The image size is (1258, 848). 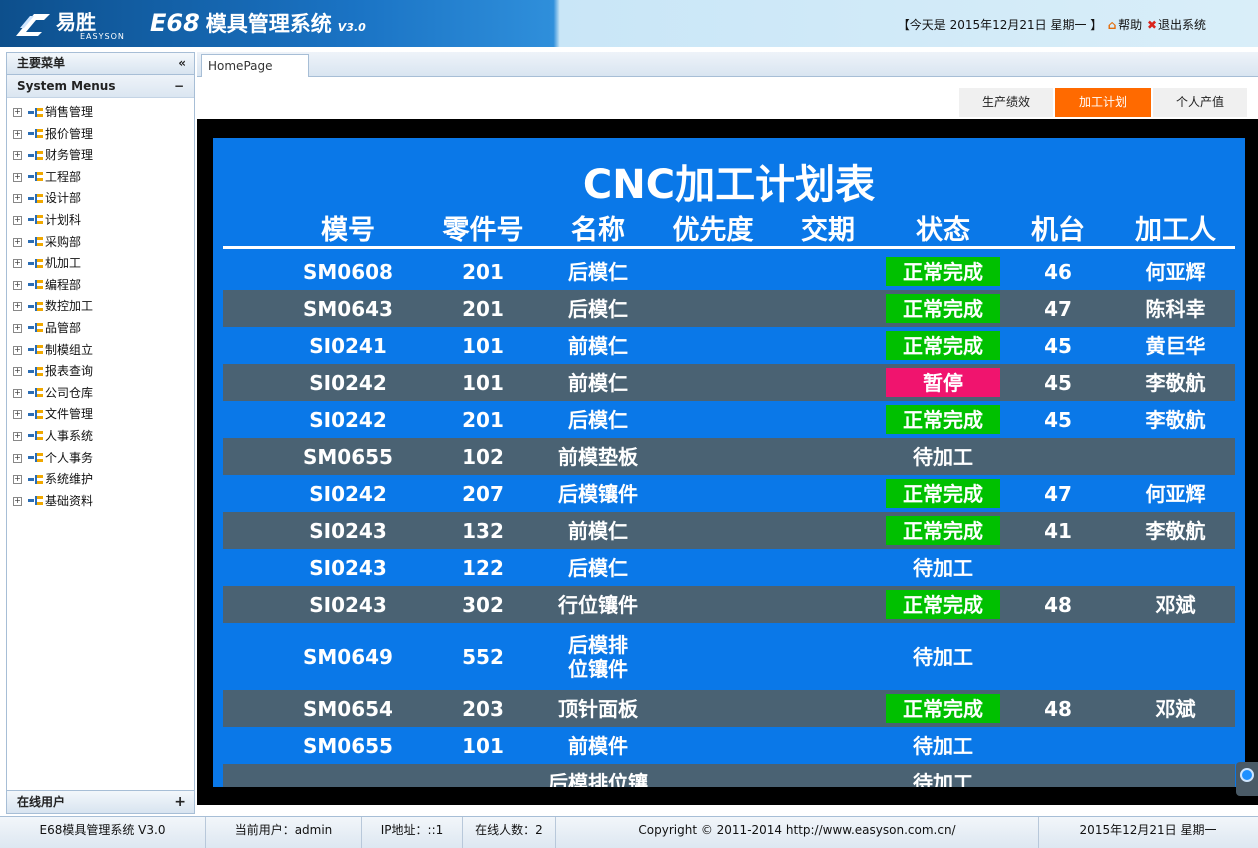 What do you see at coordinates (348, 271) in the screenshot?
I see `mold-no-cell: SM0608` at bounding box center [348, 271].